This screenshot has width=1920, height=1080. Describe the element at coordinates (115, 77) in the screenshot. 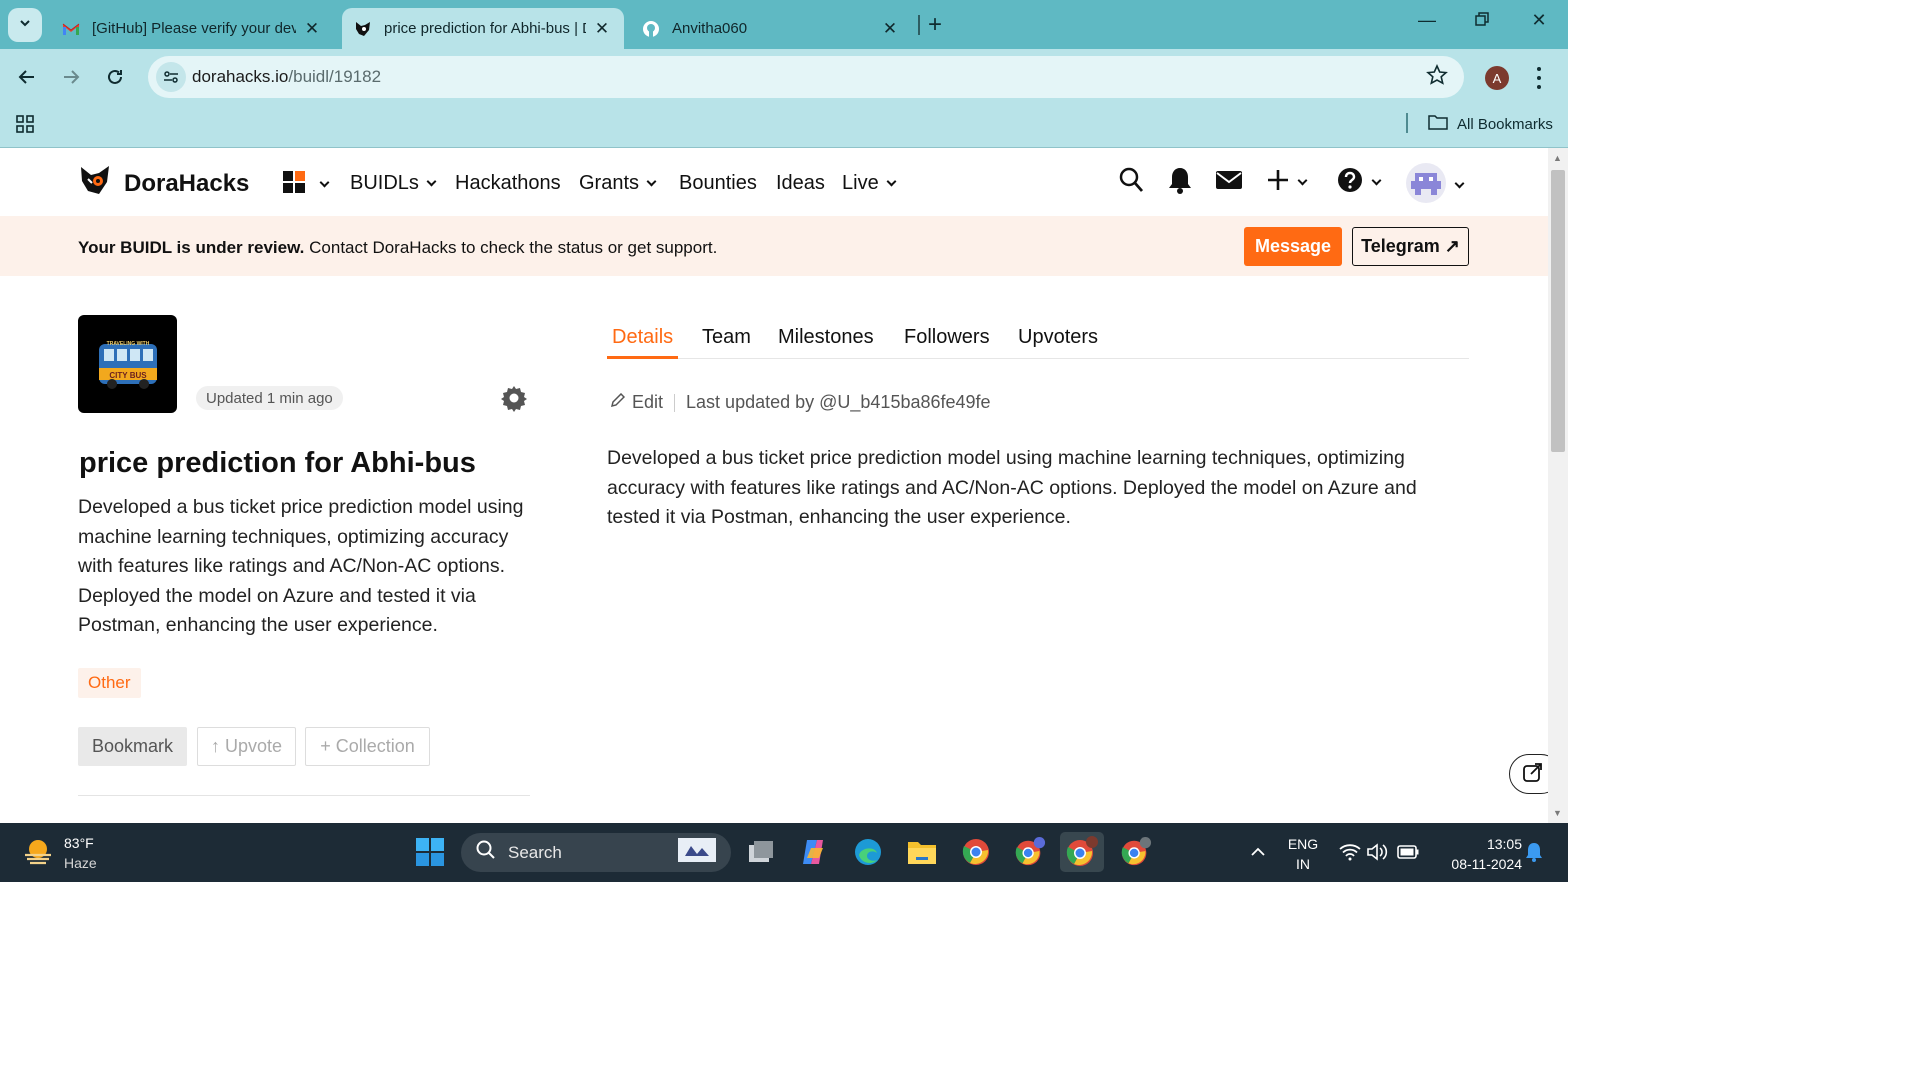

I see `reload-icon` at that location.